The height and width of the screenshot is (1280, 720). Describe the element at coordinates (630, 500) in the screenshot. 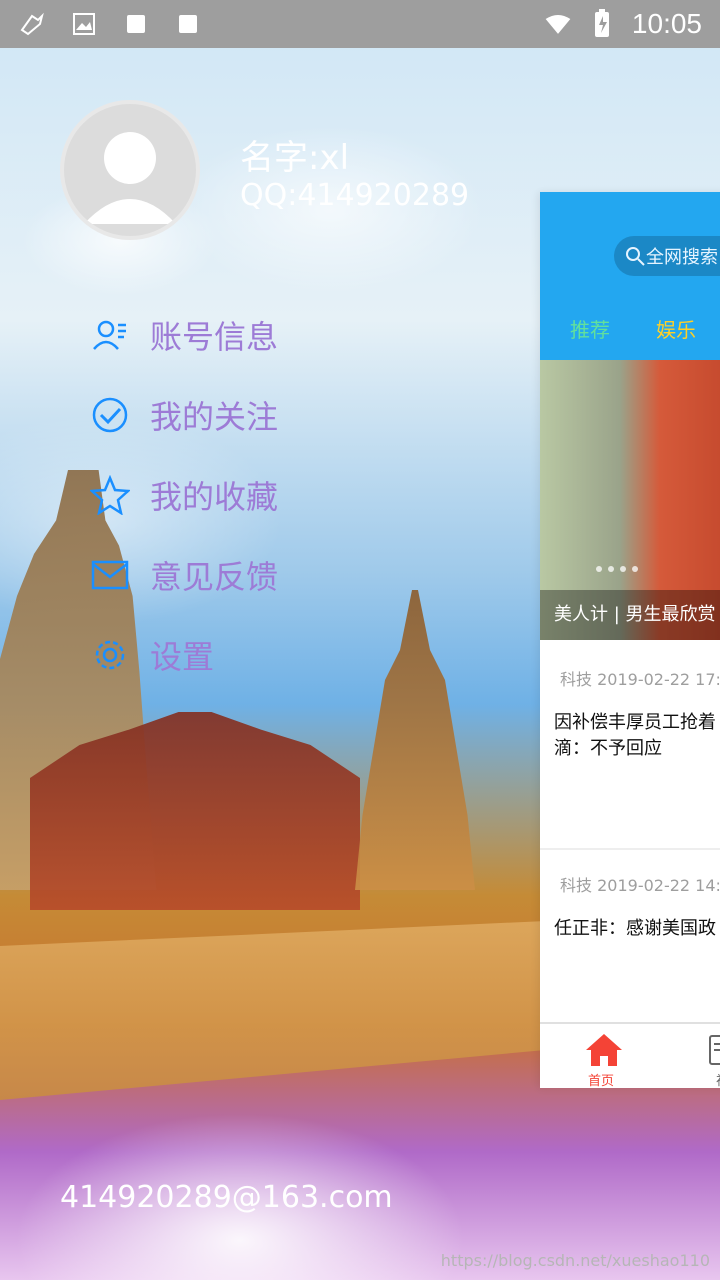

I see `banner-carousel: 美人计 | 男生最欣赏` at that location.